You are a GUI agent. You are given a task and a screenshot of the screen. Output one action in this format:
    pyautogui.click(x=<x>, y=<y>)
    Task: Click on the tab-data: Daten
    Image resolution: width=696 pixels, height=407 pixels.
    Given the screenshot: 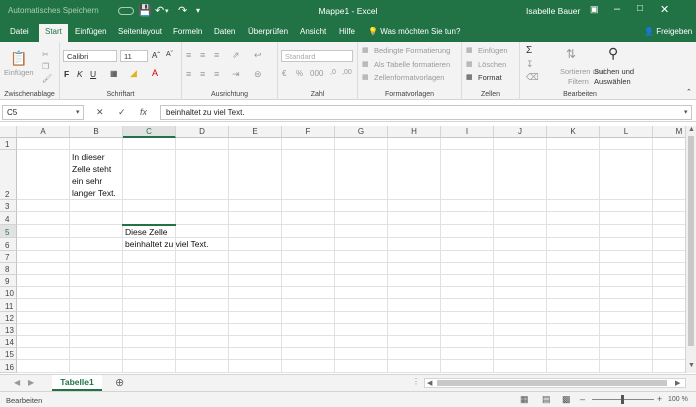 What is the action you would take?
    pyautogui.click(x=224, y=31)
    